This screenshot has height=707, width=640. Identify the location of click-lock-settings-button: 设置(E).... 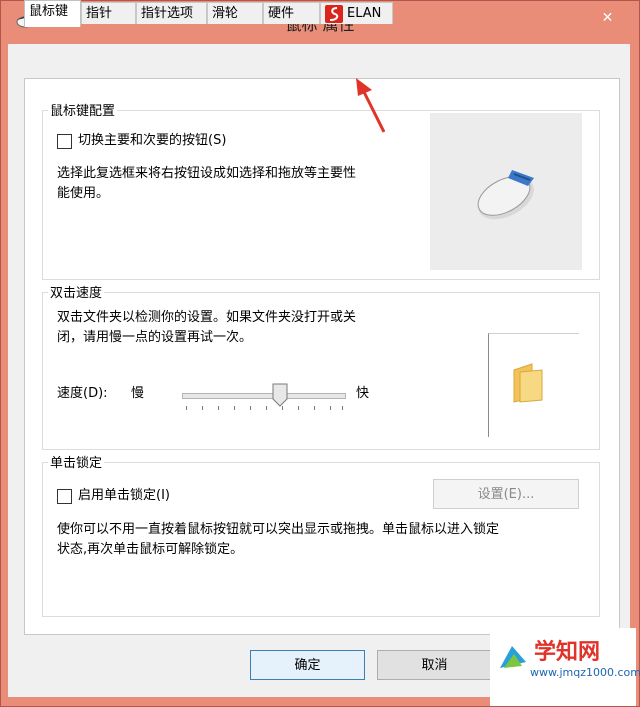
(506, 494).